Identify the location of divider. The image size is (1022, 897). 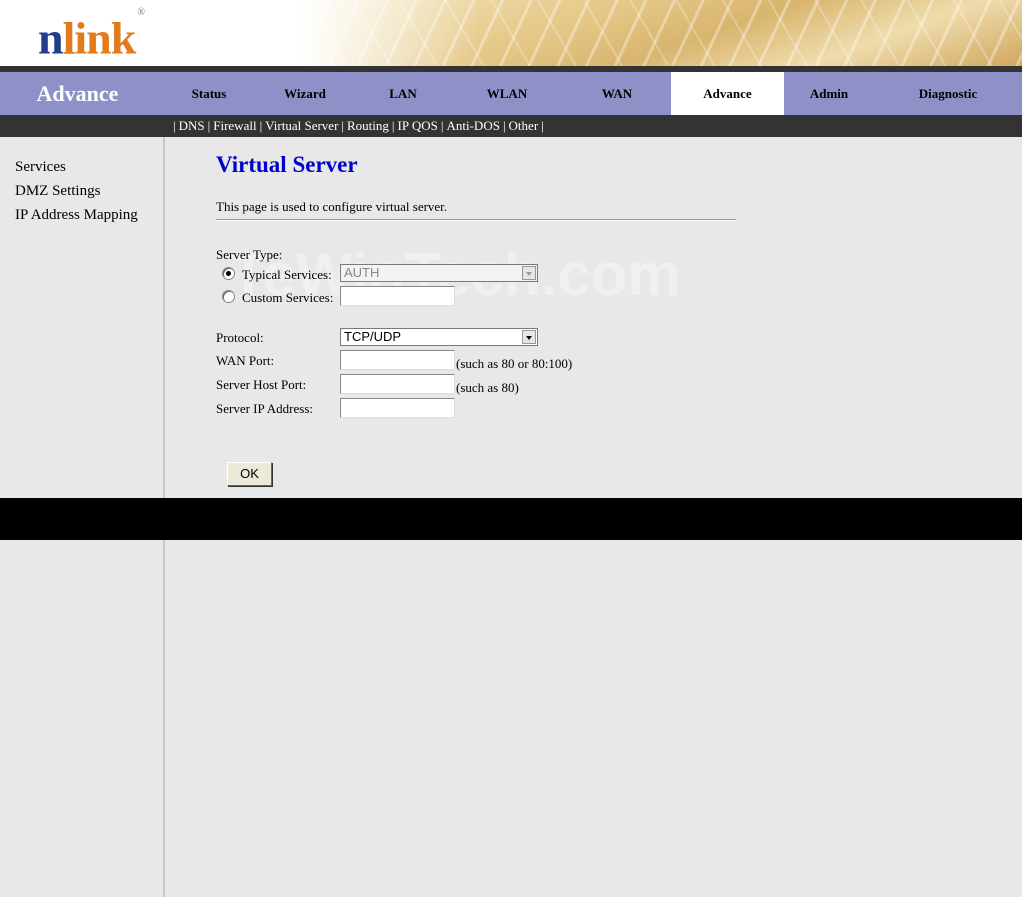
(476, 220).